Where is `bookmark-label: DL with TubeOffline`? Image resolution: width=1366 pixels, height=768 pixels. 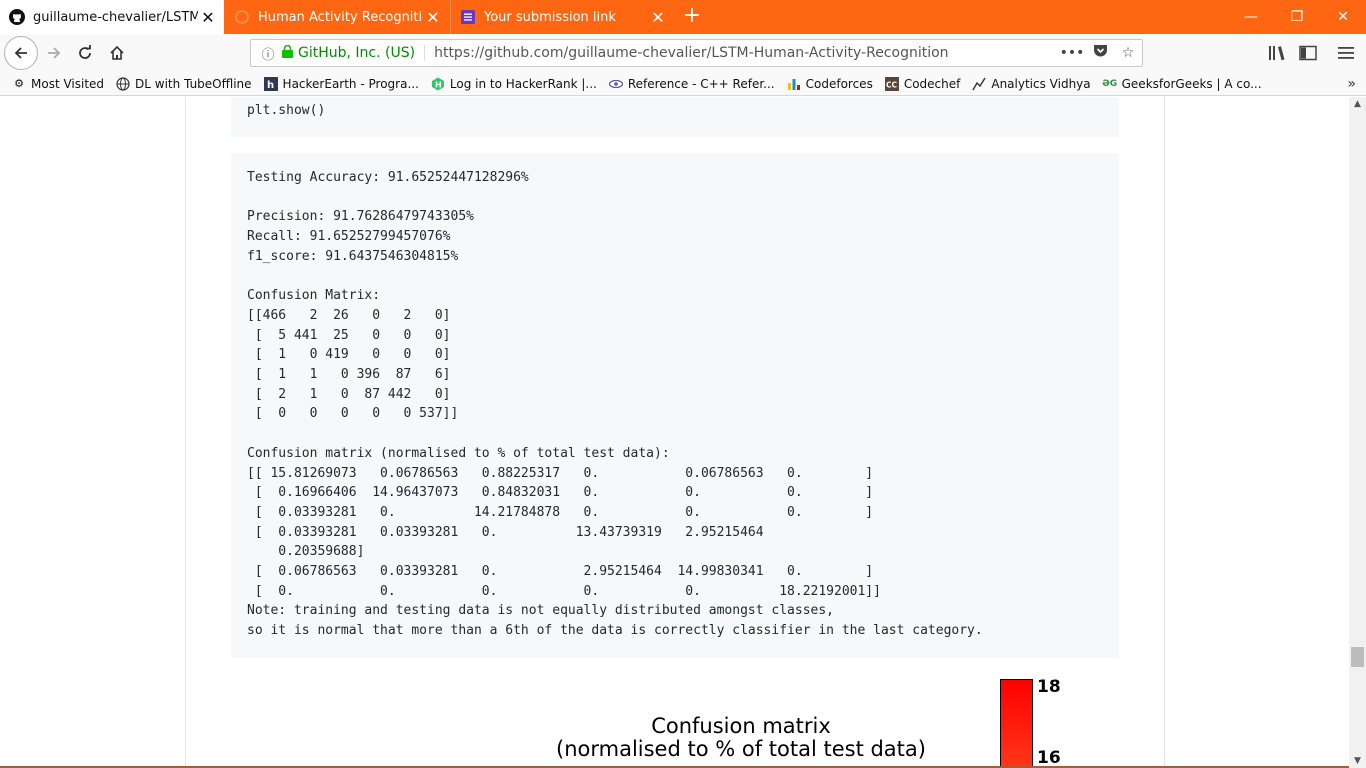
bookmark-label: DL with TubeOffline is located at coordinates (193, 83).